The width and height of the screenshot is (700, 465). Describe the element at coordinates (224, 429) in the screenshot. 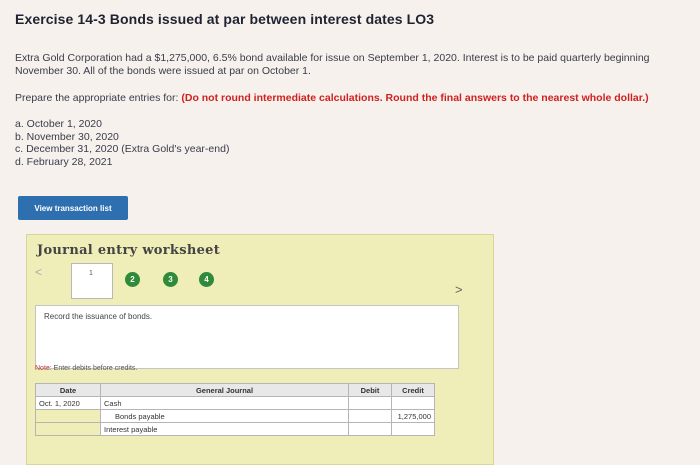

I see `account-cell: Interest payable` at that location.